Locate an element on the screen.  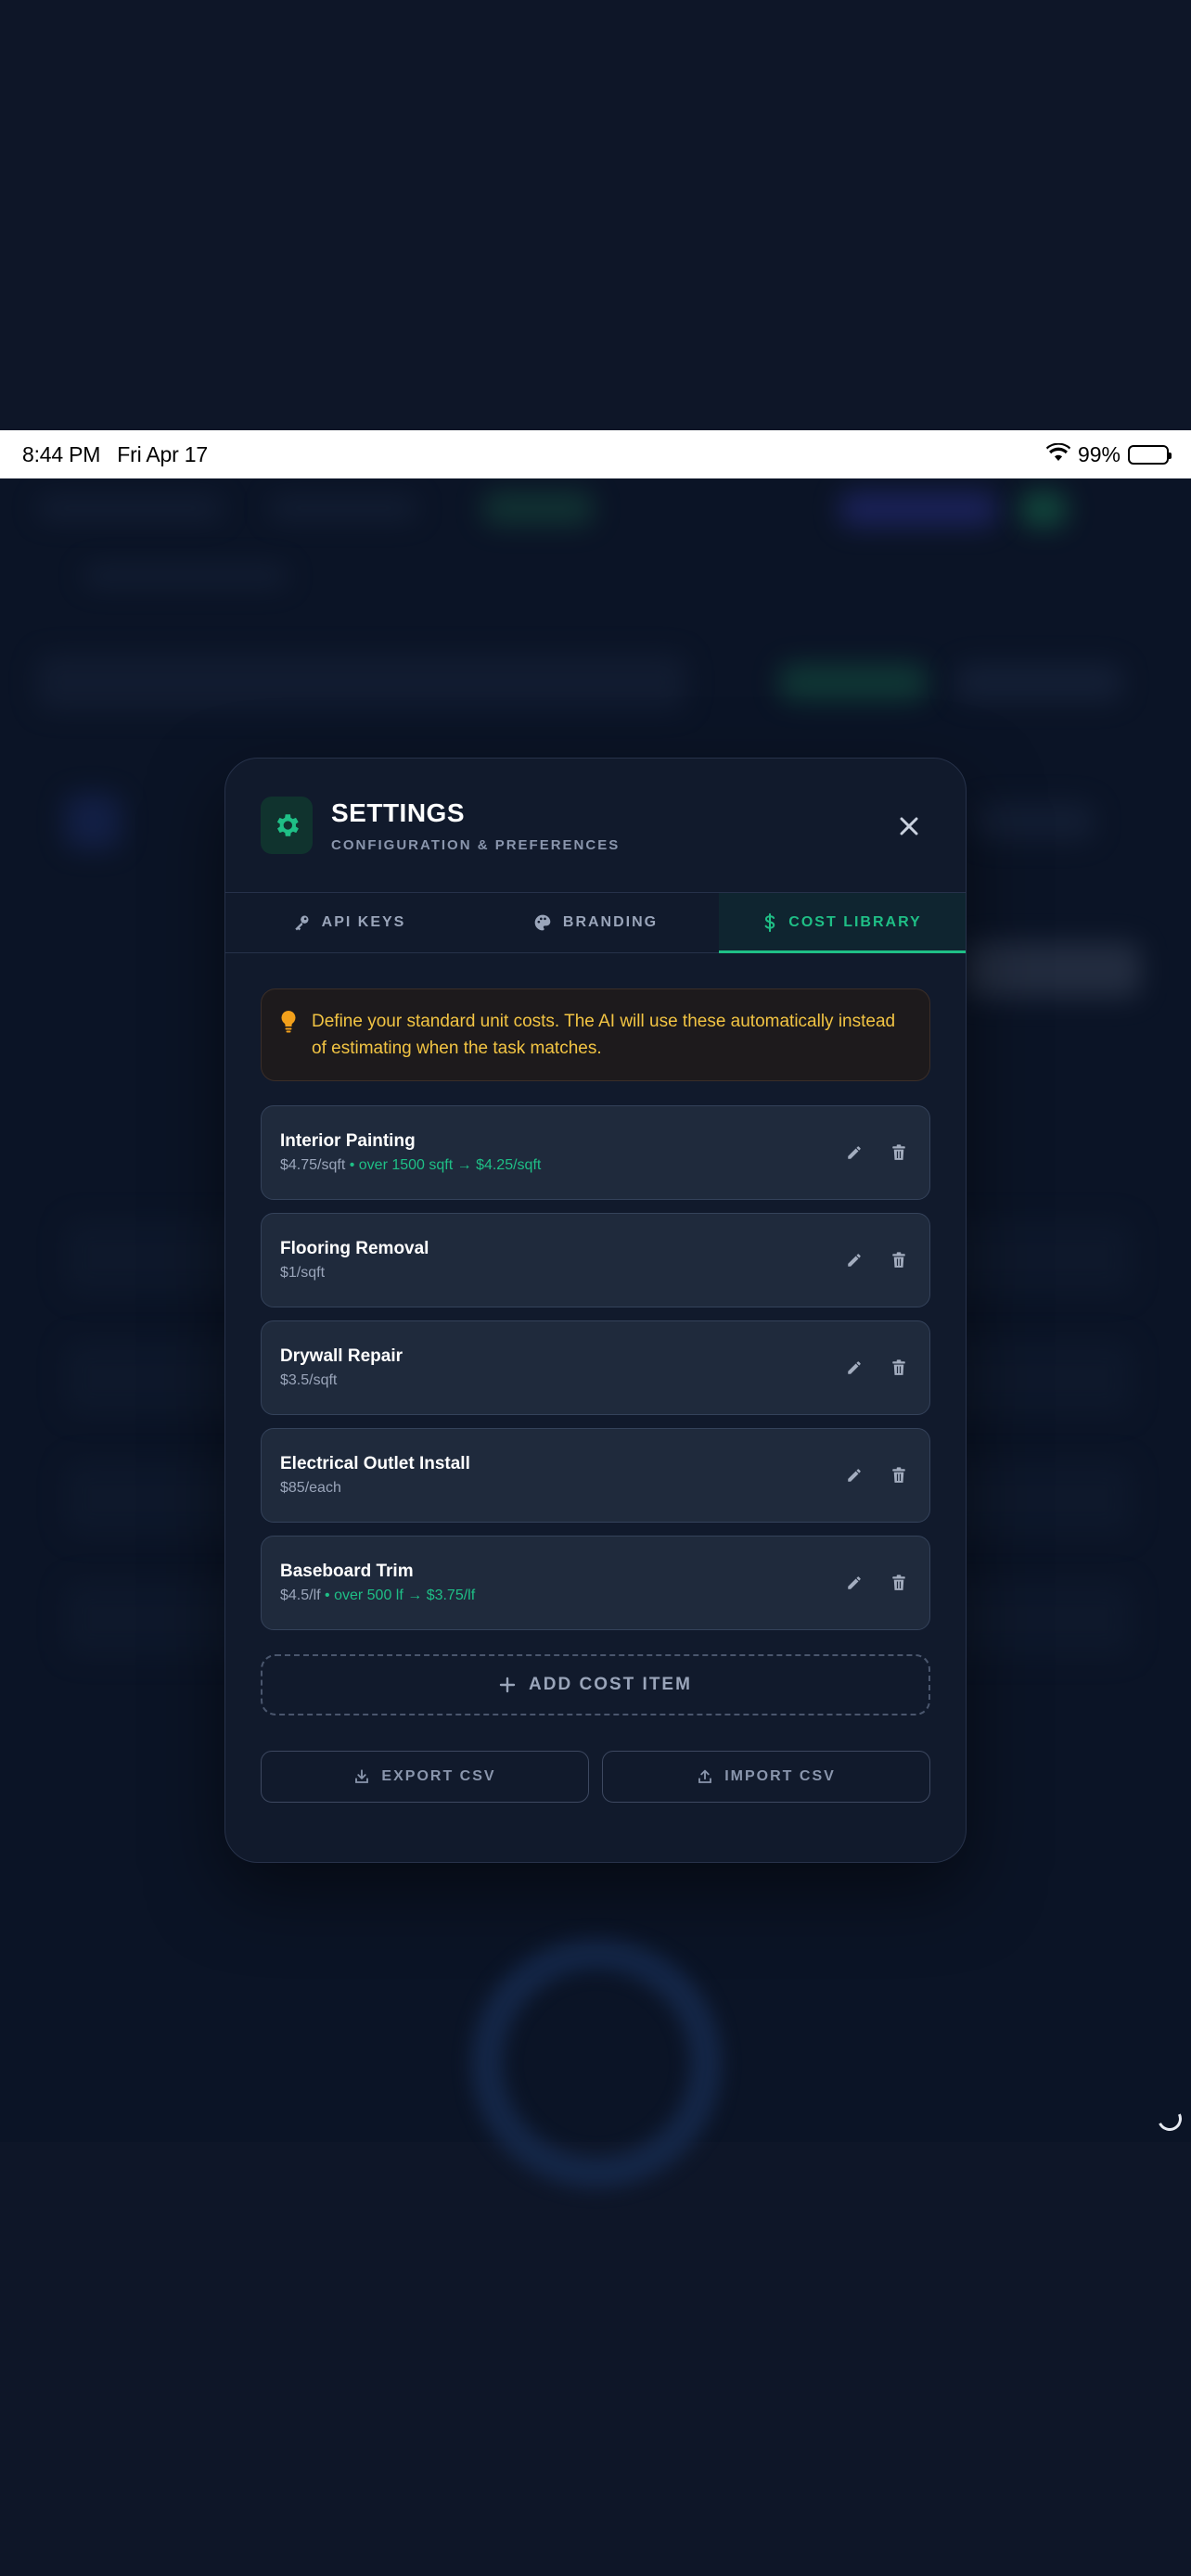
tab-branding: BRANDING is located at coordinates (595, 923).